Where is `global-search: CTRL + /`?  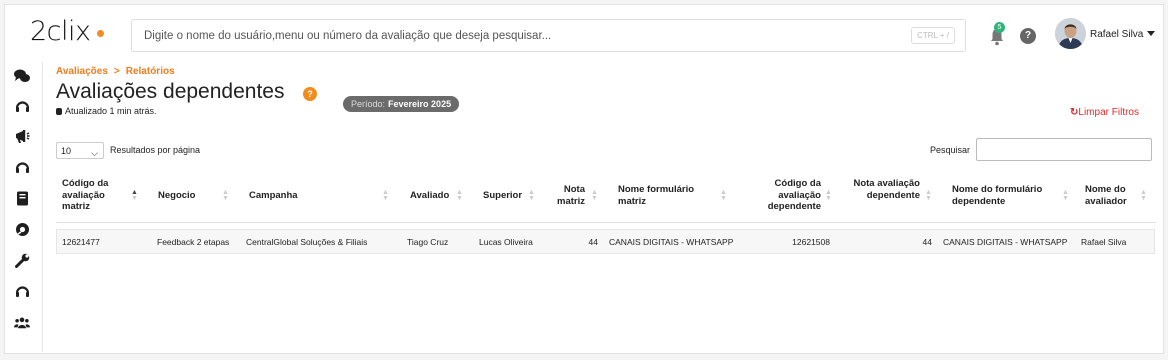 global-search: CTRL + / is located at coordinates (548, 35).